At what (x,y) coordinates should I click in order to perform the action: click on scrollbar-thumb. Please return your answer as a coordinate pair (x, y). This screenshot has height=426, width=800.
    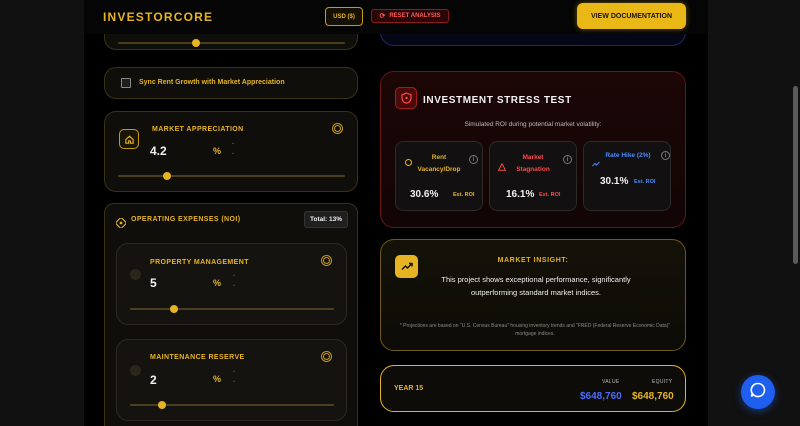
    Looking at the image, I should click on (795, 175).